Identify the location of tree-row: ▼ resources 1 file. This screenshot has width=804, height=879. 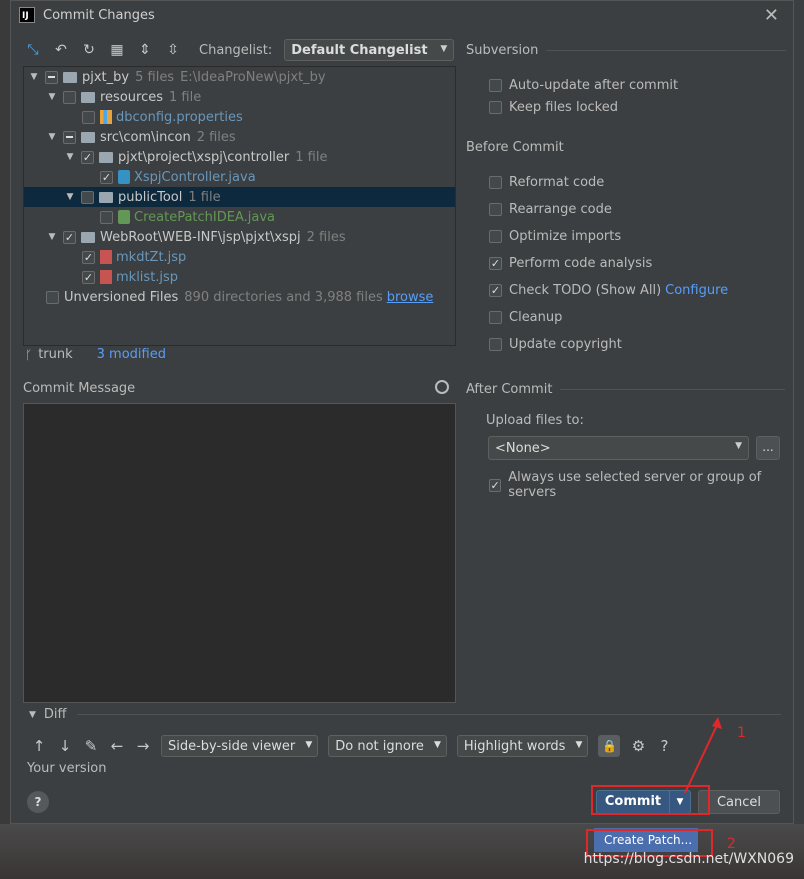
(239, 97).